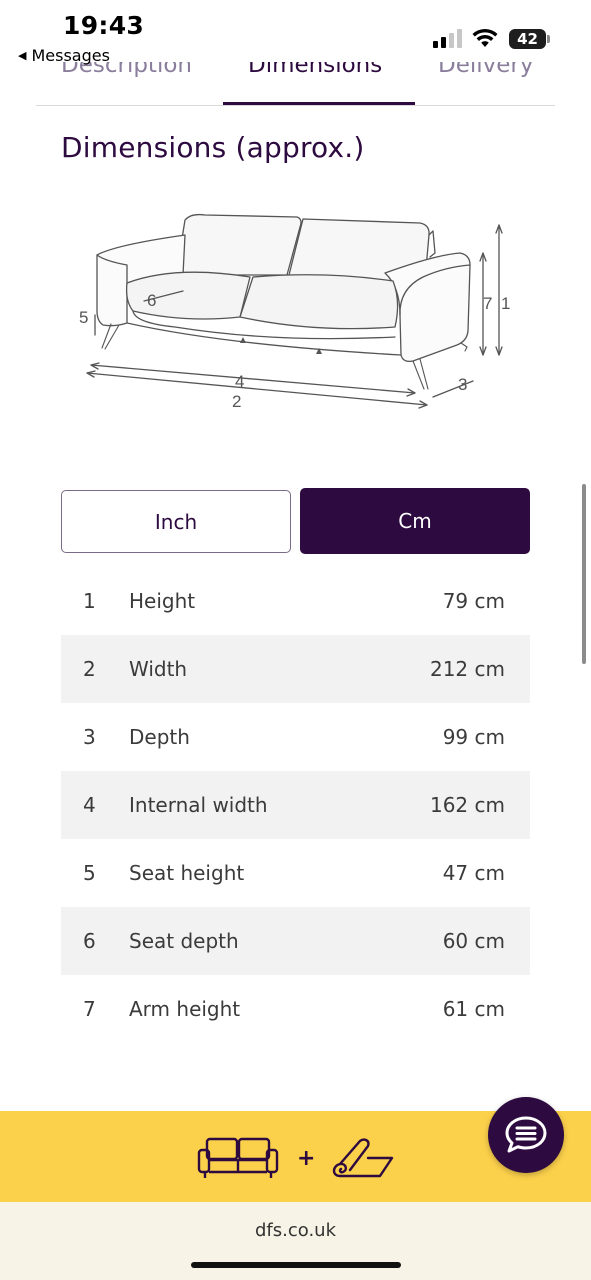  I want to click on status-time: 19:43, so click(104, 25).